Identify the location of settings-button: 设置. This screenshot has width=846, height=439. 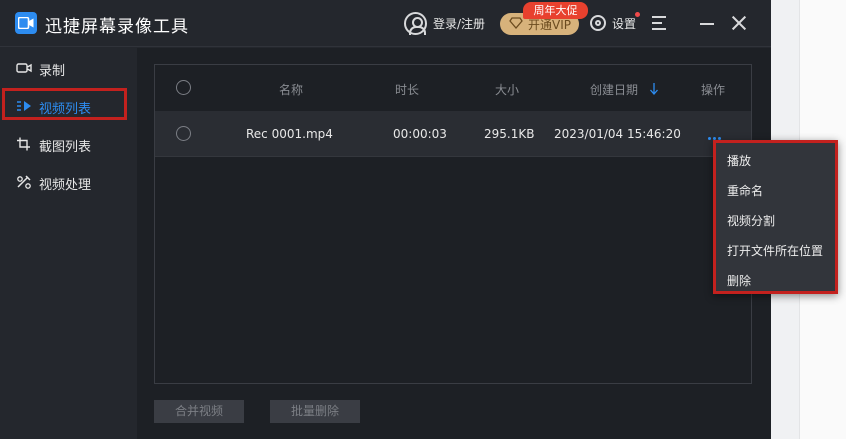
(624, 23).